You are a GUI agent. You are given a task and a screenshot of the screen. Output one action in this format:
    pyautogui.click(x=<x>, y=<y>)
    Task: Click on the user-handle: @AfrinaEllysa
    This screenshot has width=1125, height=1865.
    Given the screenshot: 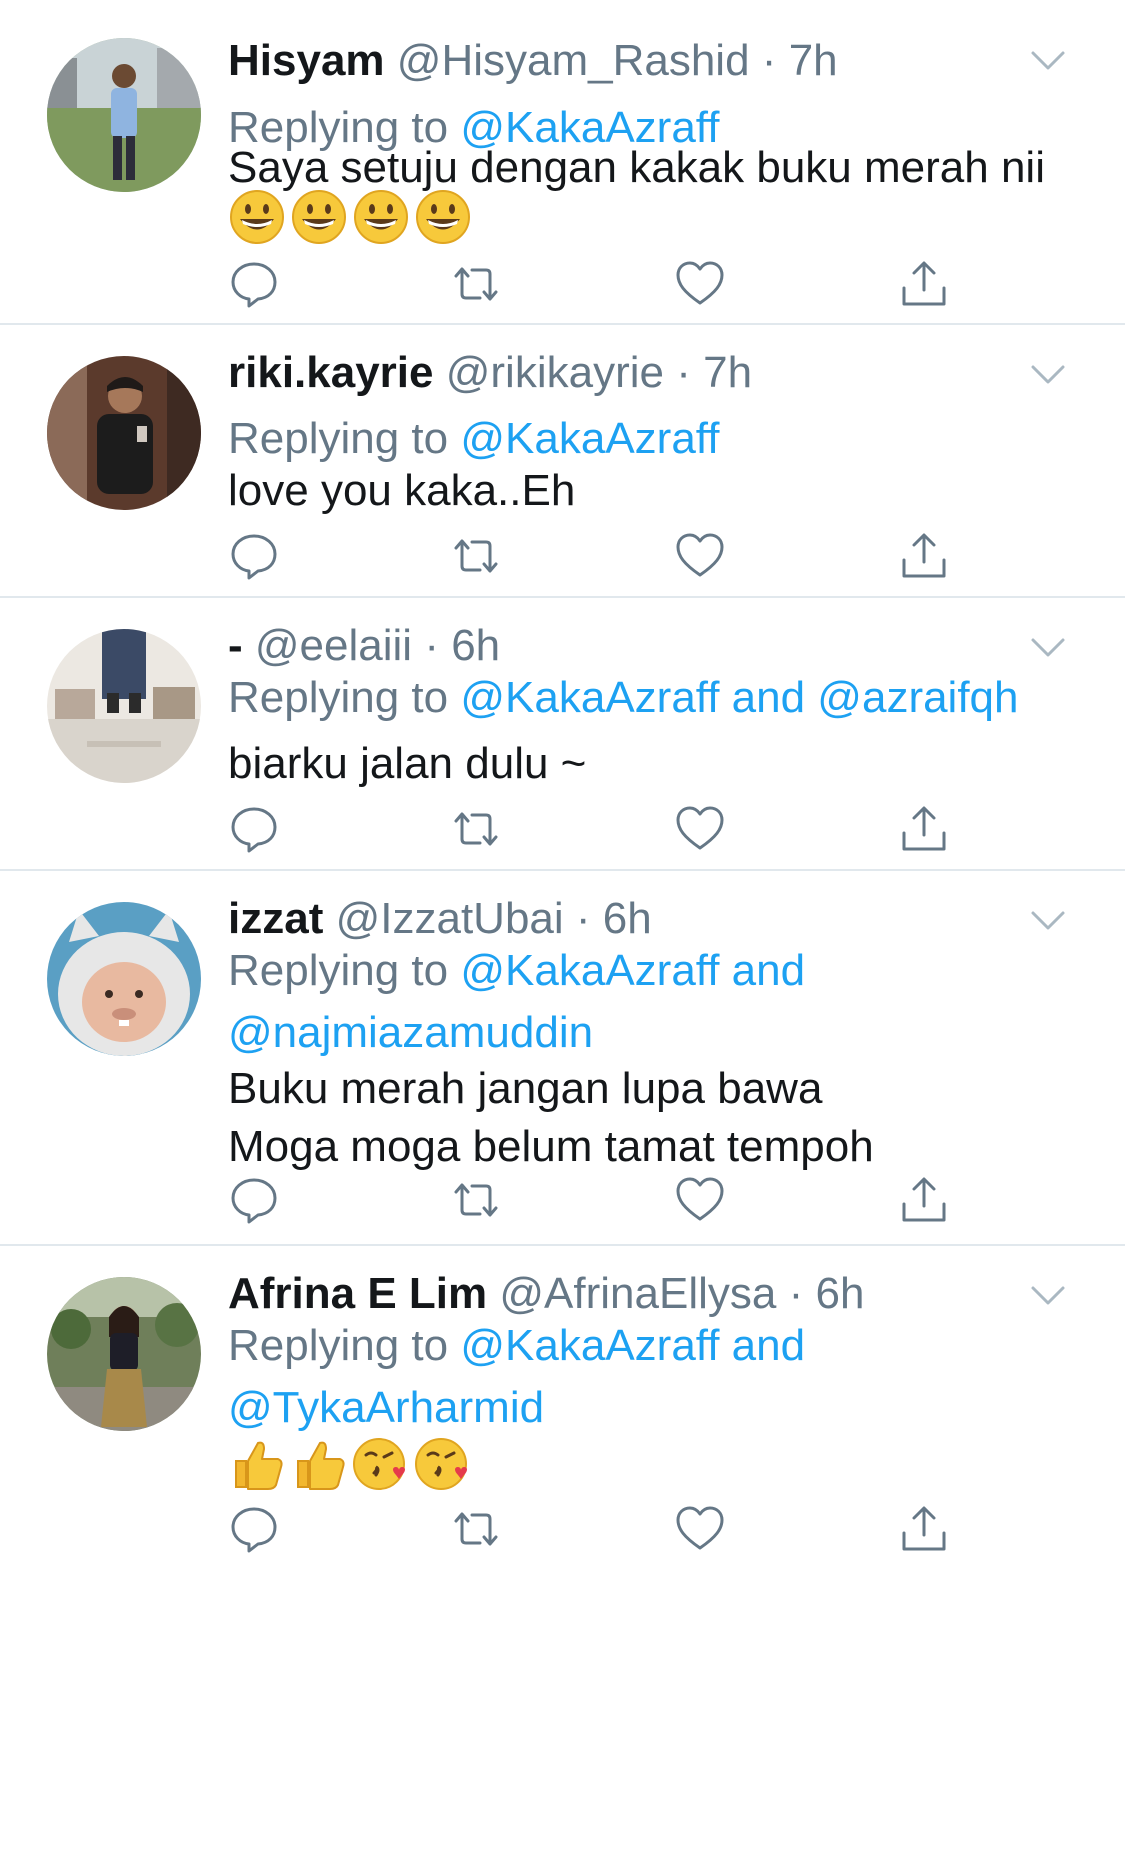 What is the action you would take?
    pyautogui.click(x=637, y=1293)
    